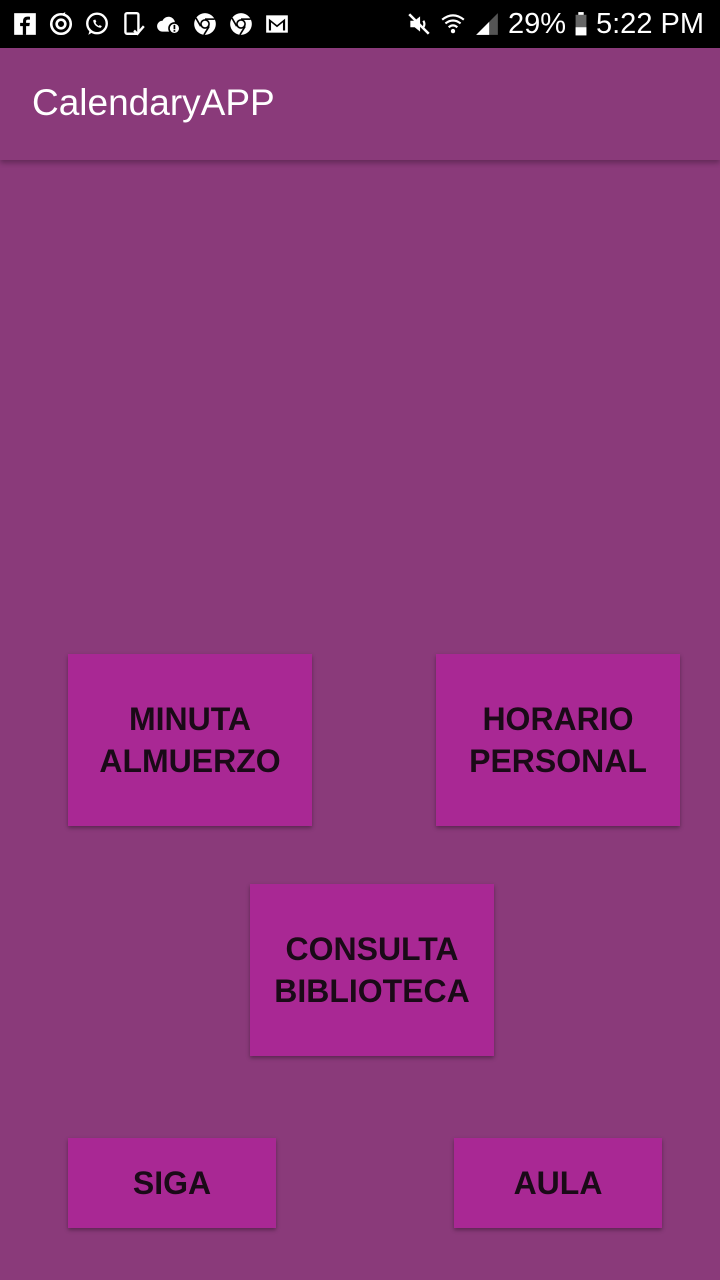 The height and width of the screenshot is (1280, 720). What do you see at coordinates (360, 24) in the screenshot?
I see `status-bar: 29% 5:22 PM` at bounding box center [360, 24].